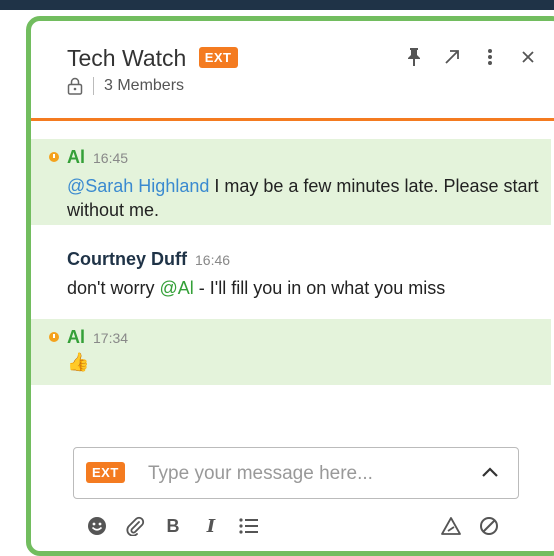 The width and height of the screenshot is (554, 556). What do you see at coordinates (78, 362) in the screenshot?
I see `thumbs-up-emoji: 👍` at bounding box center [78, 362].